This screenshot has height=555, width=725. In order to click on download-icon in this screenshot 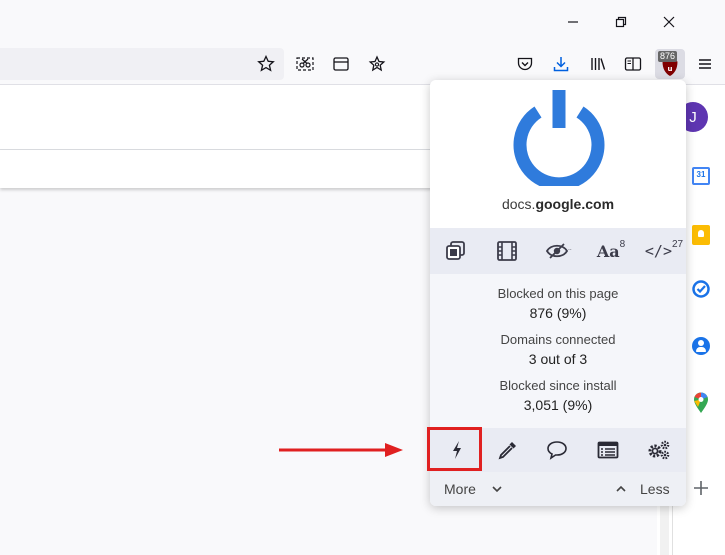, I will do `click(561, 64)`.